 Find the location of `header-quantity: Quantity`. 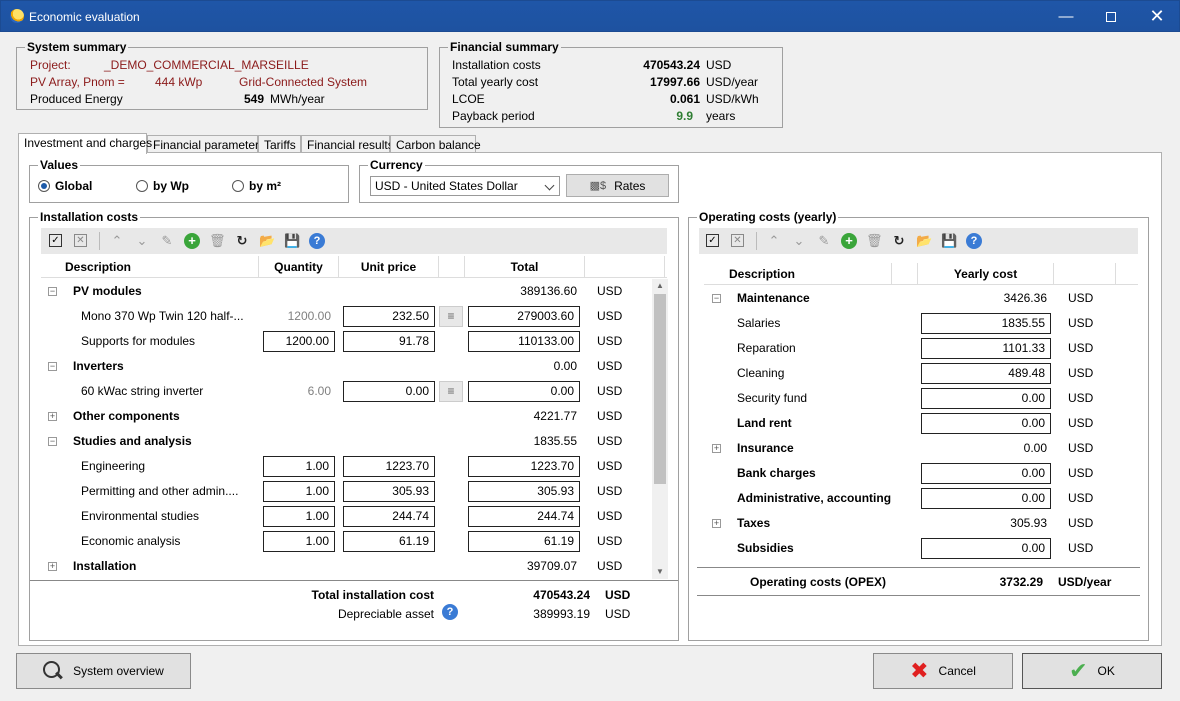

header-quantity: Quantity is located at coordinates (299, 267).